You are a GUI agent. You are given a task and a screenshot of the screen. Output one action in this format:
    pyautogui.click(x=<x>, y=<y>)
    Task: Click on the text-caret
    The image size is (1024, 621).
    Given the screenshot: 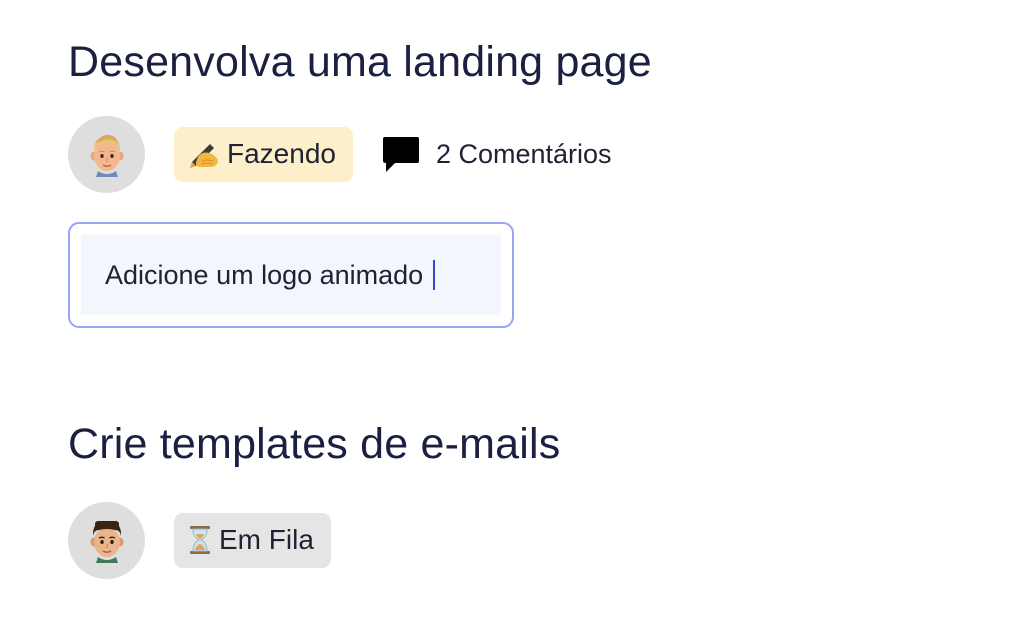 What is the action you would take?
    pyautogui.click(x=434, y=275)
    